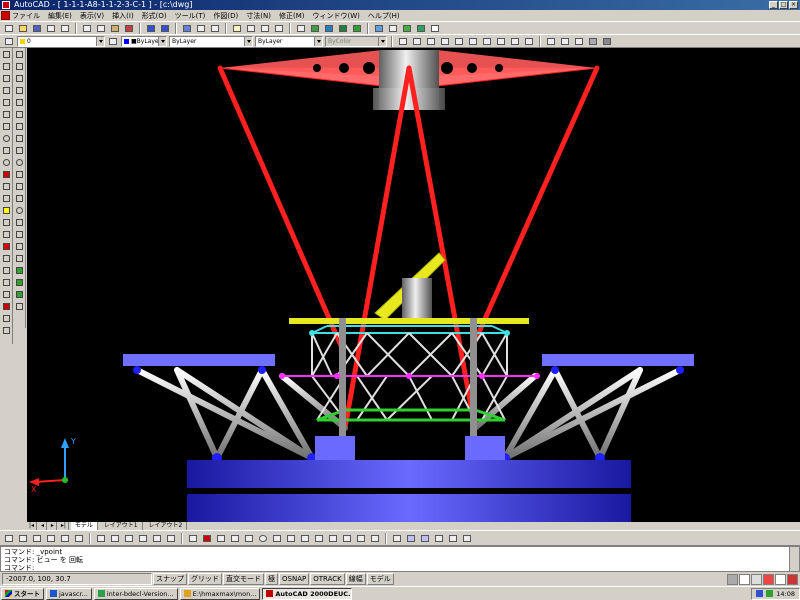 This screenshot has height=600, width=800. I want to click on maximize-button: □, so click(783, 5).